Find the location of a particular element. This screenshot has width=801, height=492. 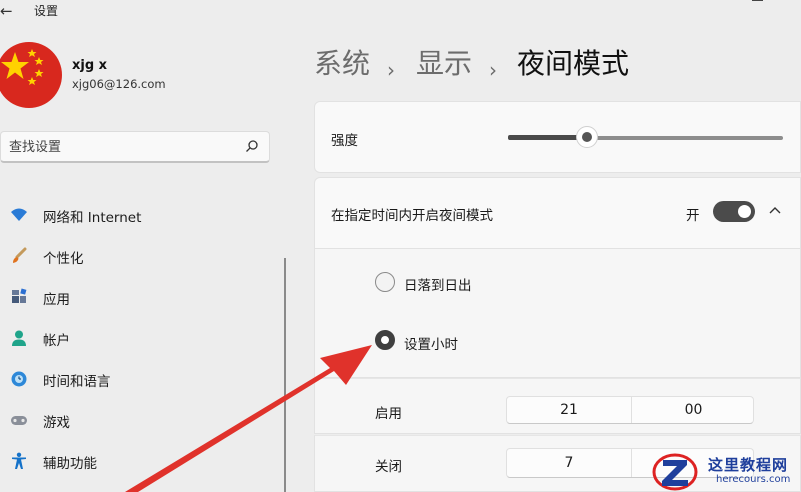

watermark-logo is located at coordinates (675, 472).